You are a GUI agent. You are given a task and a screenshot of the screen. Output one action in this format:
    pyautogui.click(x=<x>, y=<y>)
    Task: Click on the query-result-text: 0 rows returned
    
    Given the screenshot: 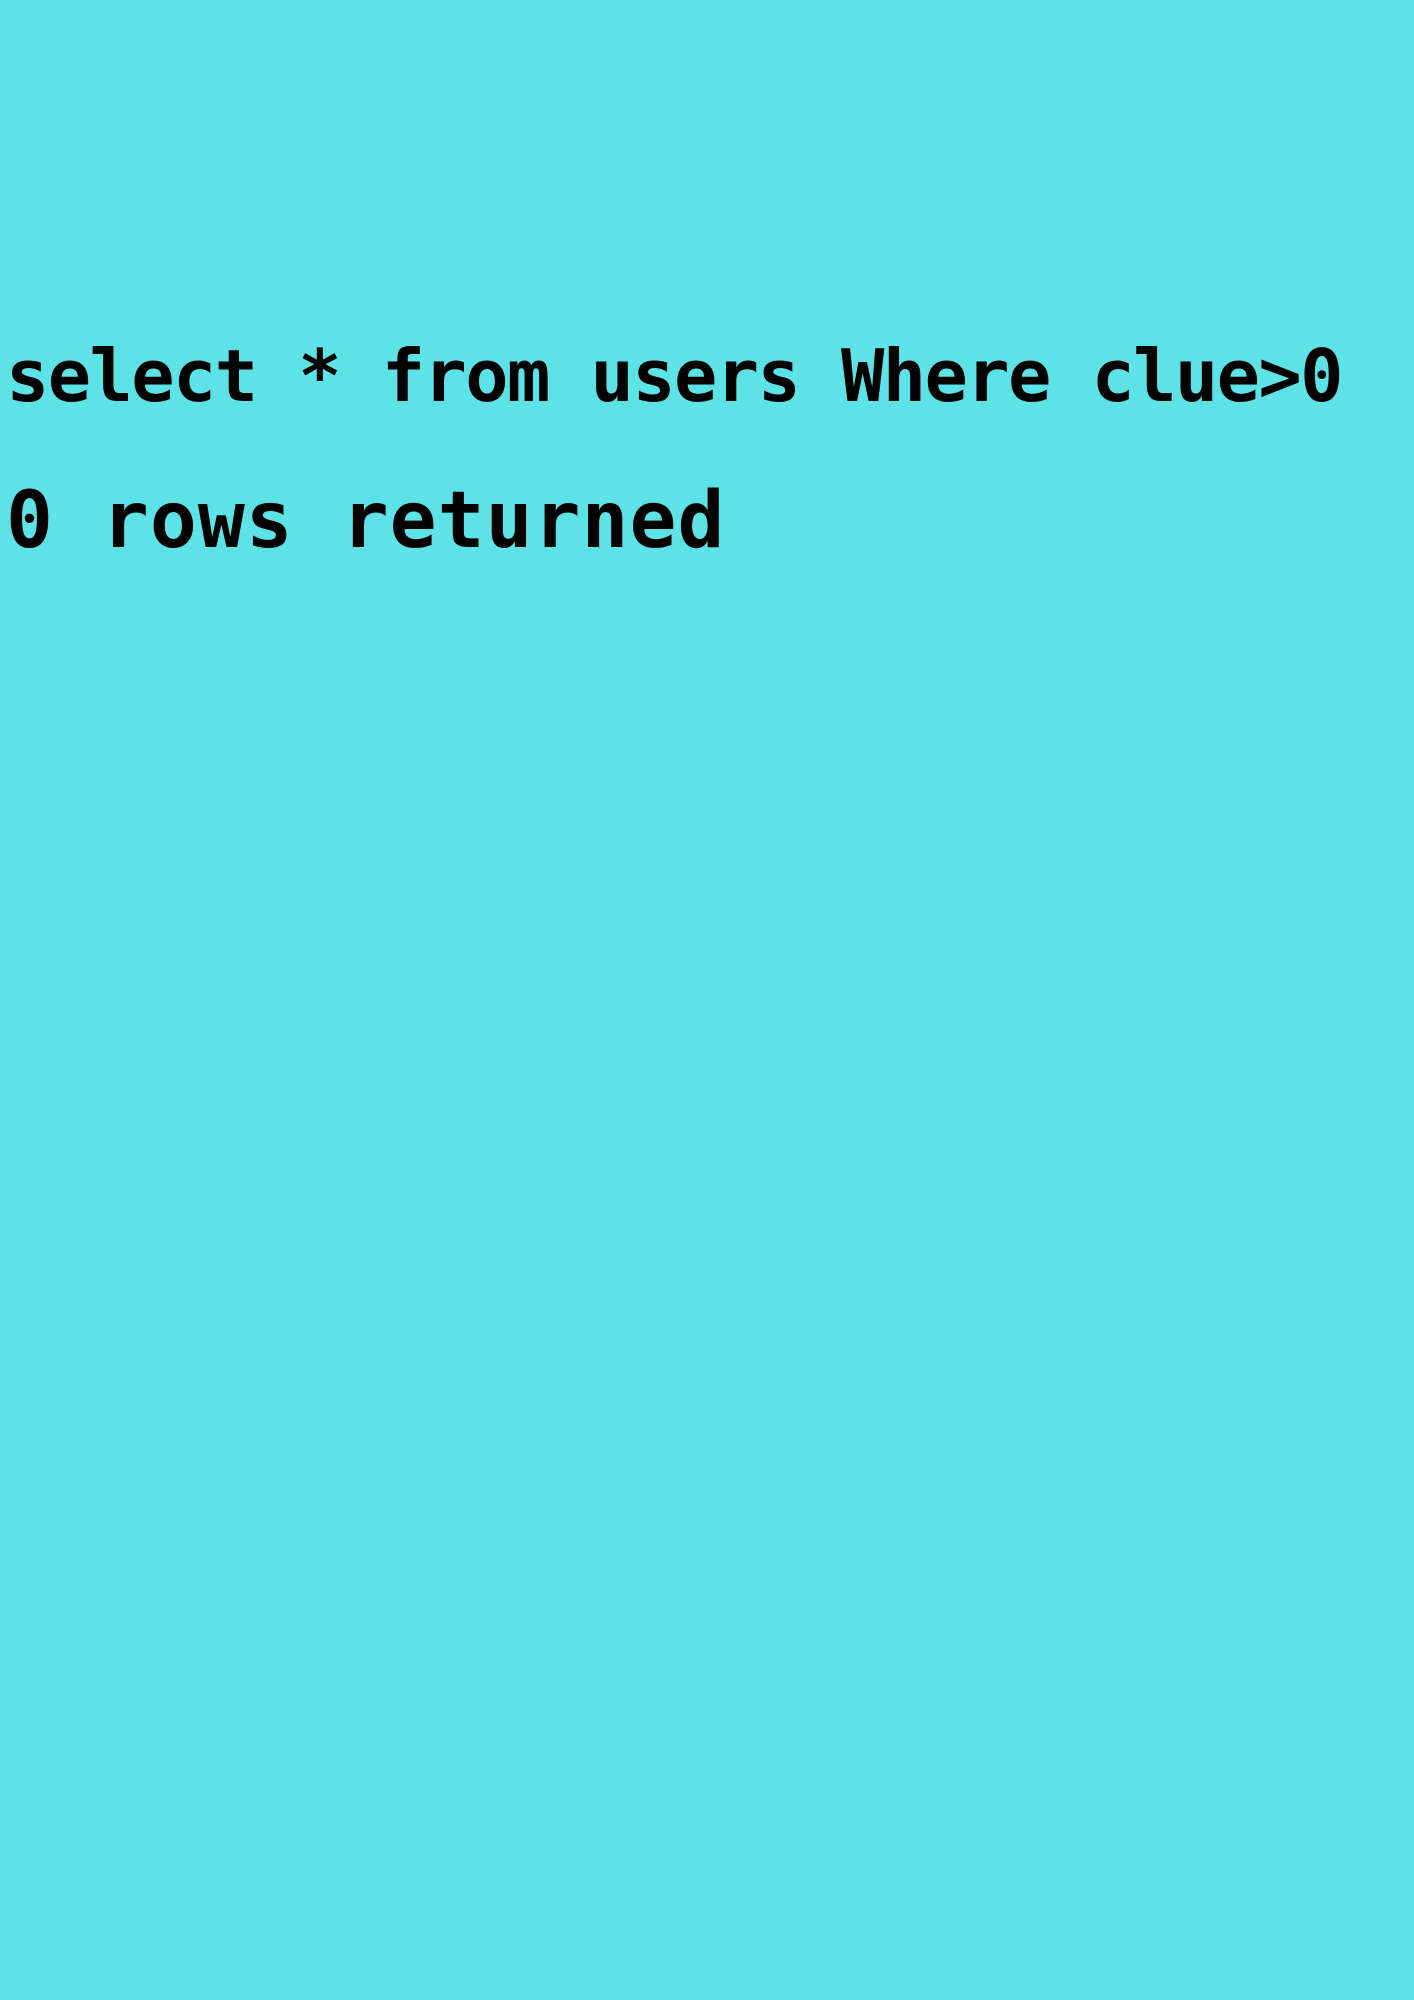 What is the action you would take?
    pyautogui.click(x=366, y=521)
    